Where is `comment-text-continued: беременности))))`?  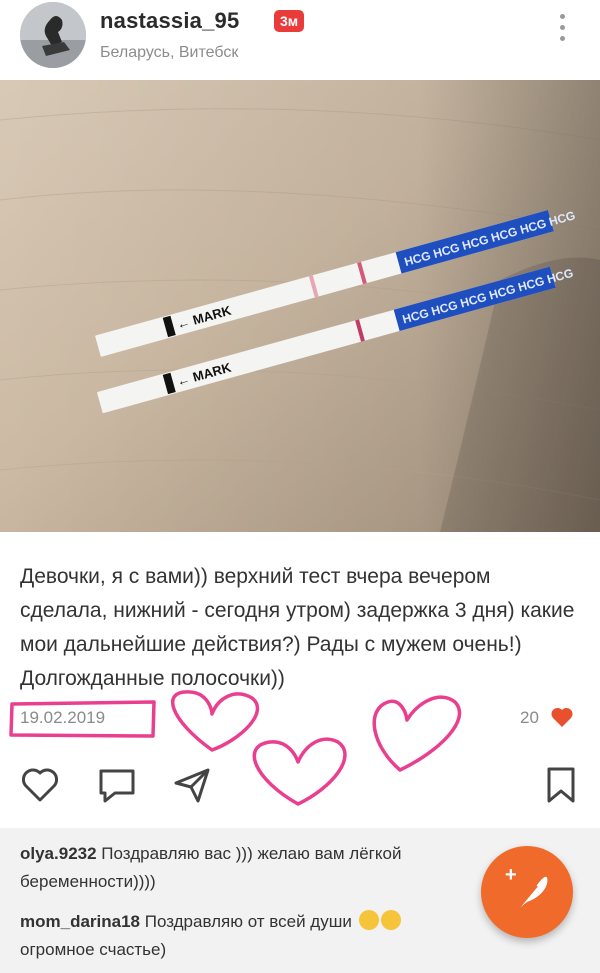 comment-text-continued: беременности)))) is located at coordinates (88, 881).